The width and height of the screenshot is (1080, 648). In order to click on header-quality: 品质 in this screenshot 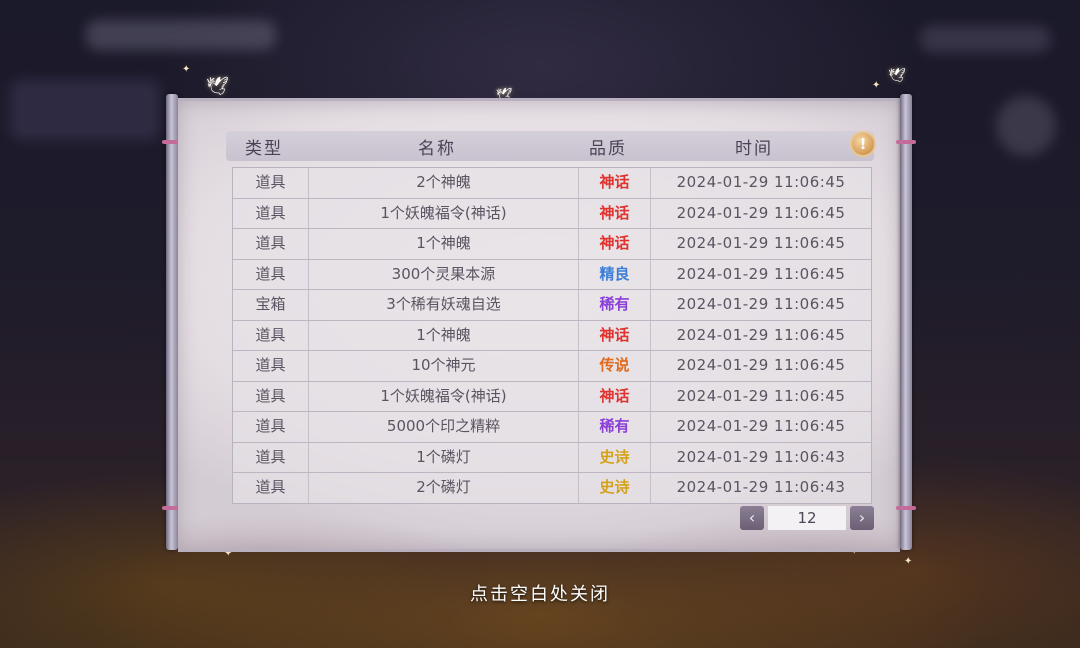, I will do `click(608, 148)`.